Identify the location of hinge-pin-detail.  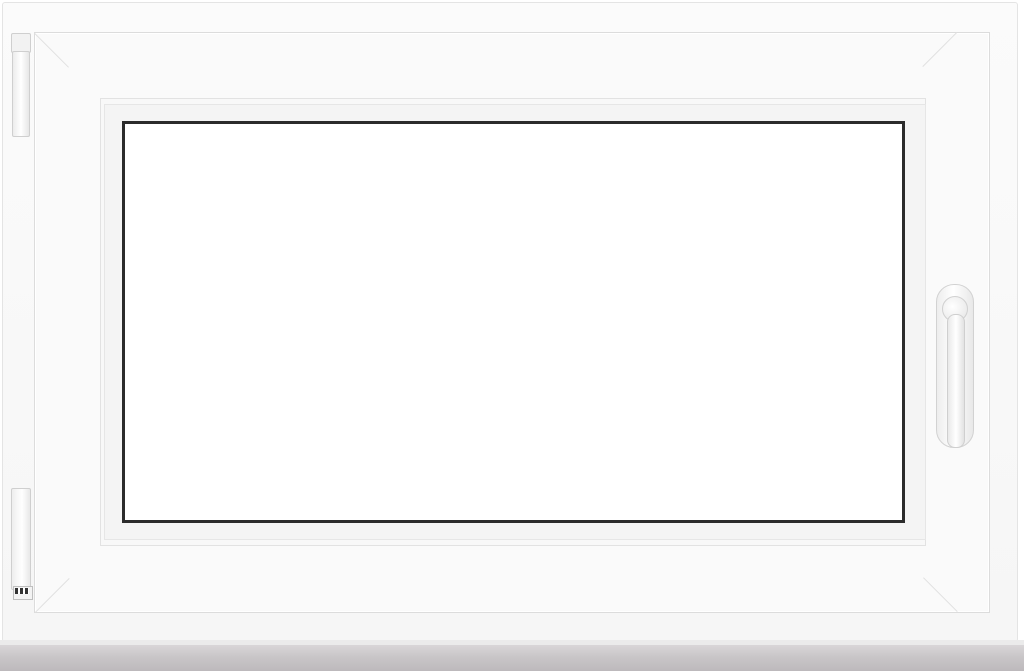
(22, 591).